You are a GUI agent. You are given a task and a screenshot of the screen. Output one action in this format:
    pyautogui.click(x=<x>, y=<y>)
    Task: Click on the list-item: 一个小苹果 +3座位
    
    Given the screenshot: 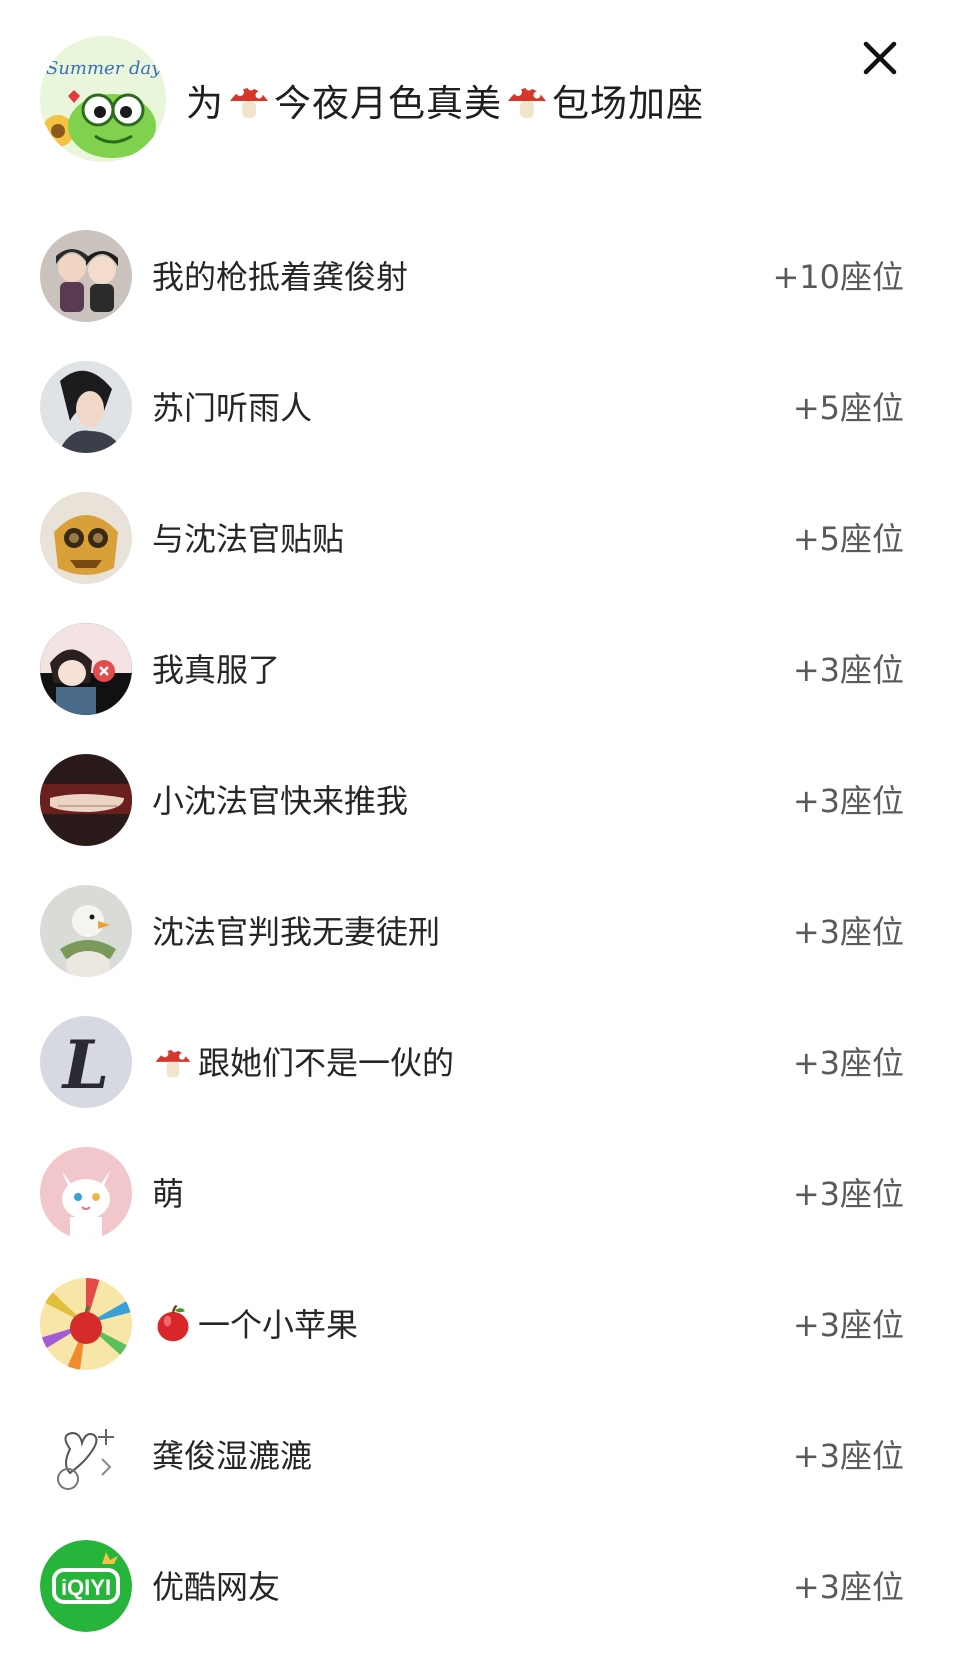 What is the action you would take?
    pyautogui.click(x=480, y=1323)
    